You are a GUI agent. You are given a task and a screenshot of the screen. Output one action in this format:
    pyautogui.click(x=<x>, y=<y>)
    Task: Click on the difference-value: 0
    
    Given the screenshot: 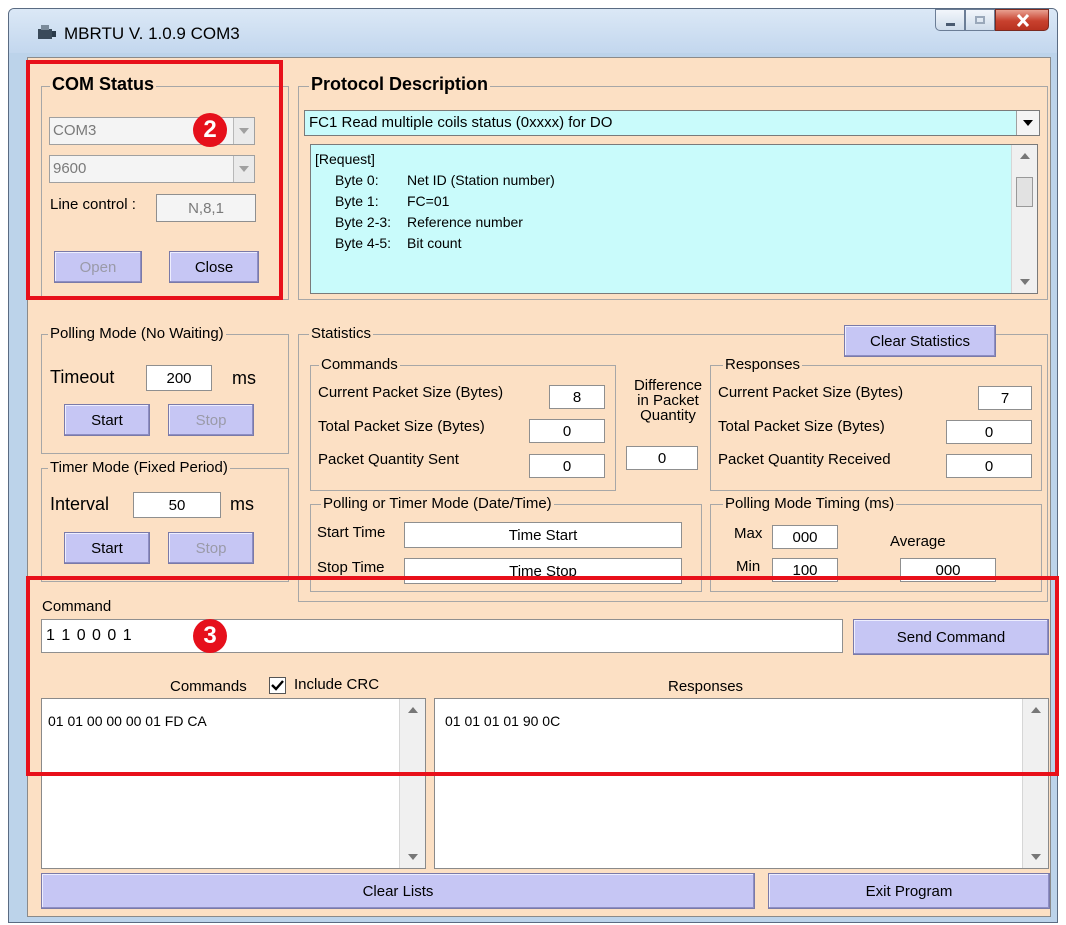 What is the action you would take?
    pyautogui.click(x=662, y=458)
    